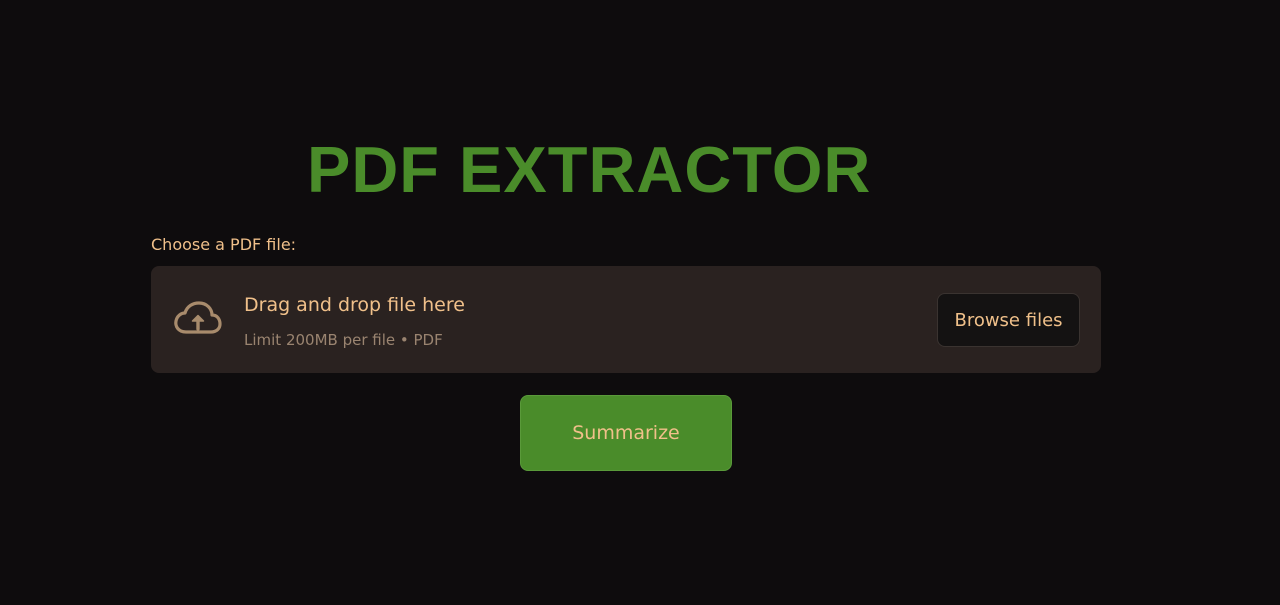 The width and height of the screenshot is (1280, 605). What do you see at coordinates (354, 305) in the screenshot?
I see `dropzone-title: Drag and drop file here` at bounding box center [354, 305].